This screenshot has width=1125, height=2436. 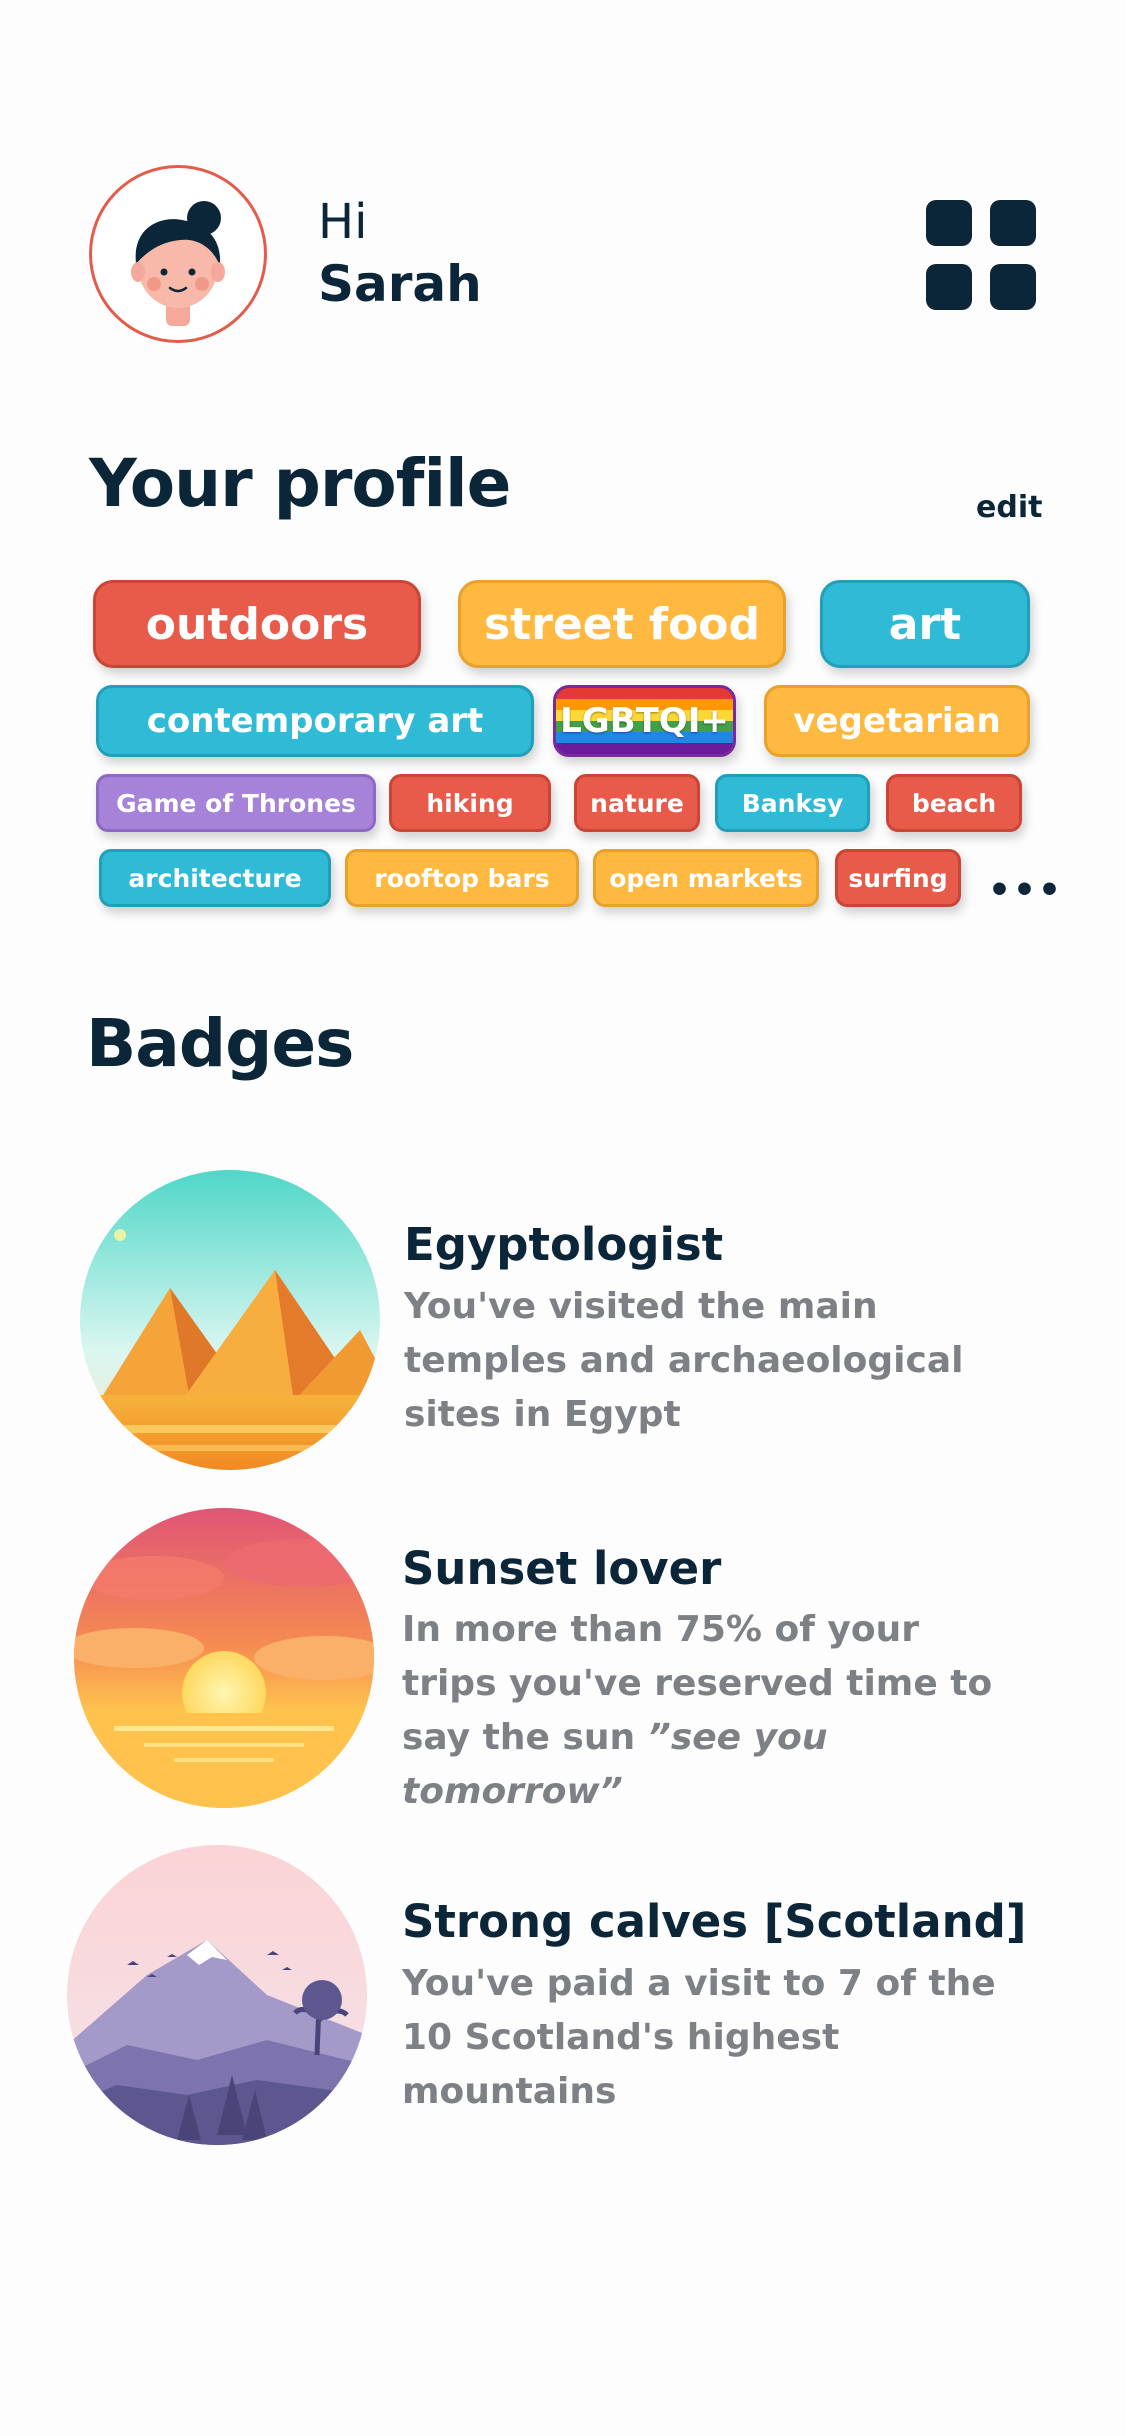 I want to click on tag-game-of-thrones: Game of Thrones, so click(x=236, y=803).